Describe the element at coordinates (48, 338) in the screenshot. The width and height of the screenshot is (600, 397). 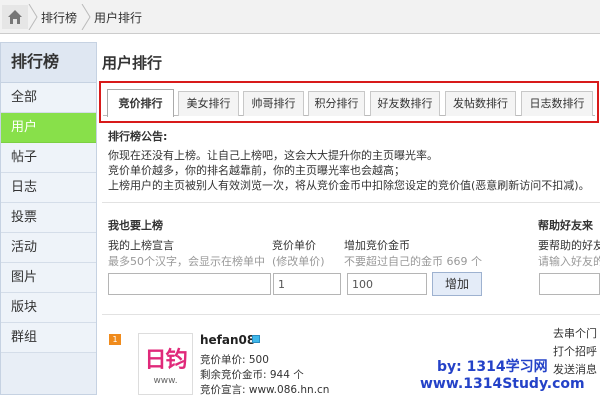
I see `sidebar-item-groups: 群组` at that location.